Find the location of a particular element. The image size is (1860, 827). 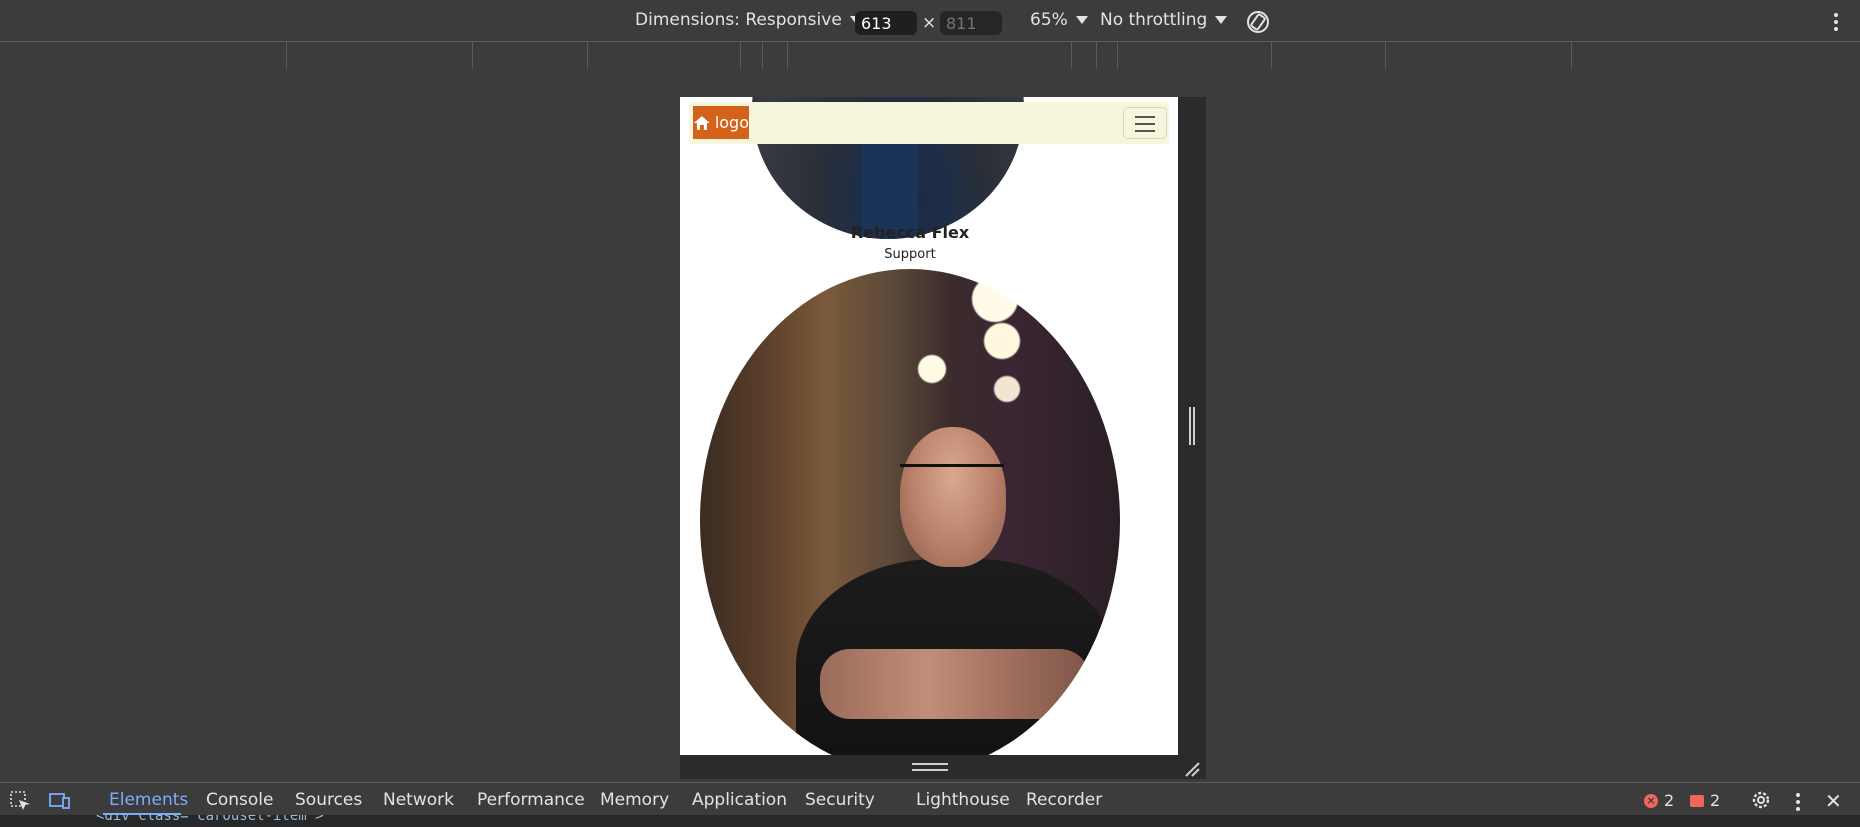

team-member-name: Rebecca Flex is located at coordinates (910, 232).